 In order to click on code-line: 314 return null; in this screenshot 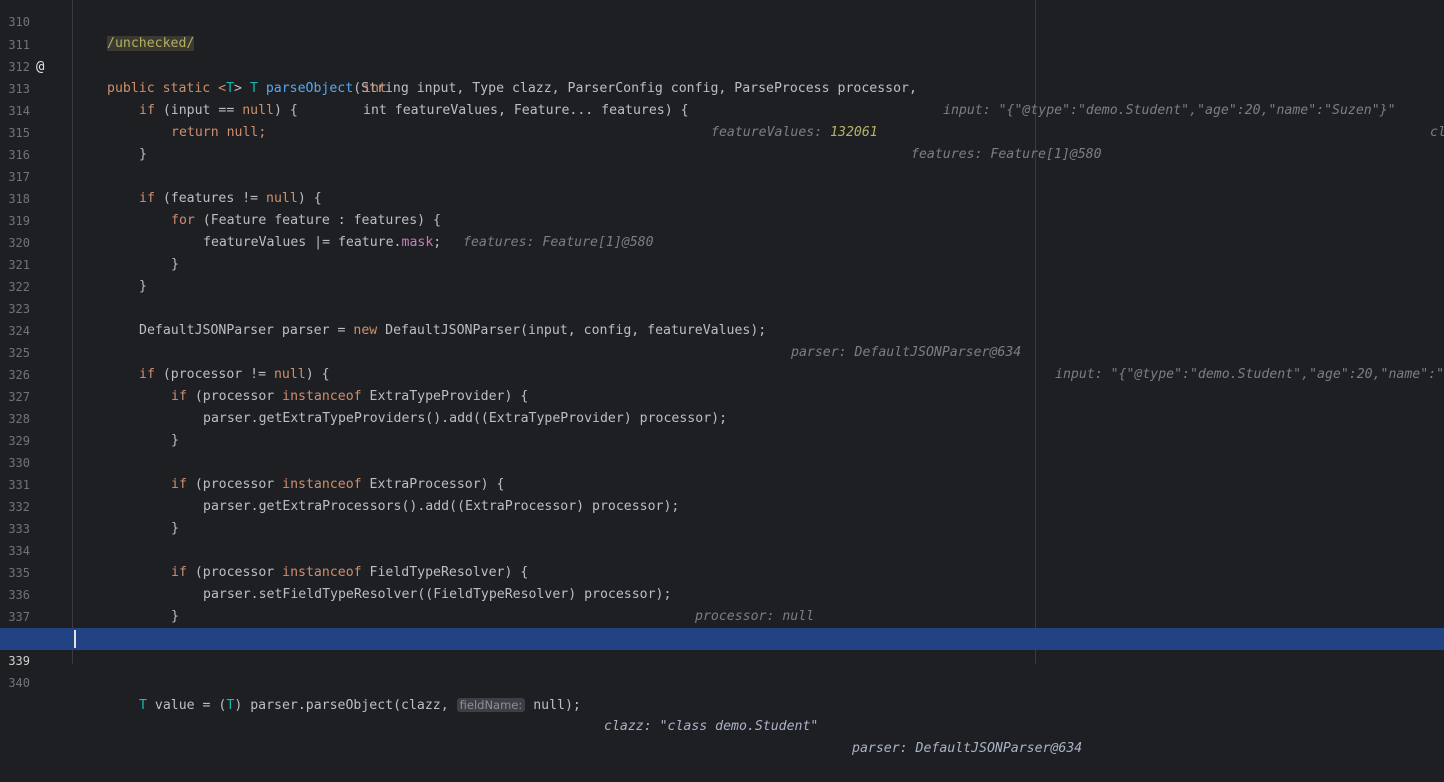, I will do `click(722, 109)`.